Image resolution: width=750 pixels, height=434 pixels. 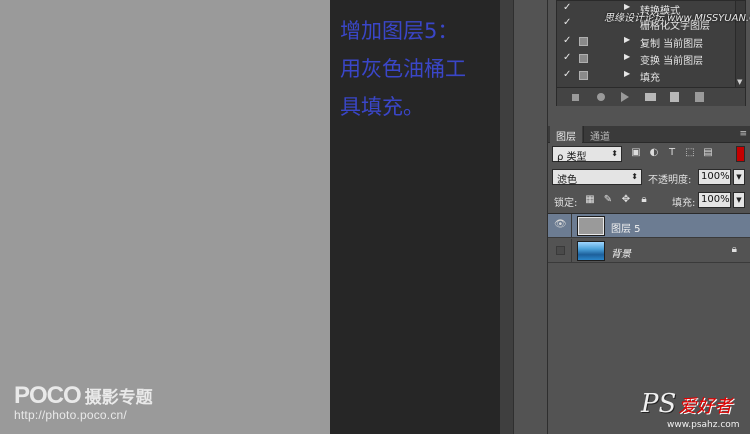 I want to click on action-label: 复制 当前图层, so click(x=672, y=44).